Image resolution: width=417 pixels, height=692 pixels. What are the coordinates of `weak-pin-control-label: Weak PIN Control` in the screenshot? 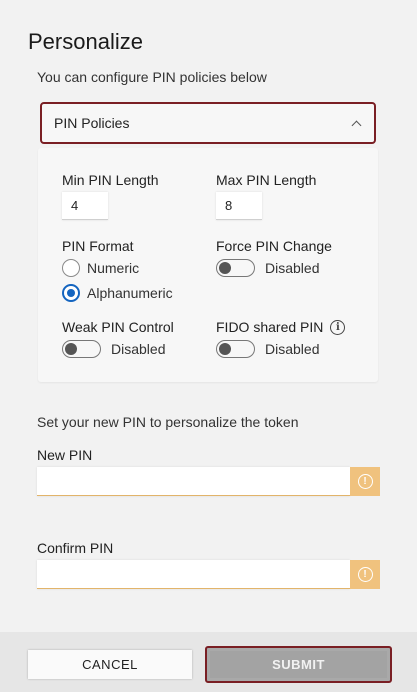 It's located at (118, 327).